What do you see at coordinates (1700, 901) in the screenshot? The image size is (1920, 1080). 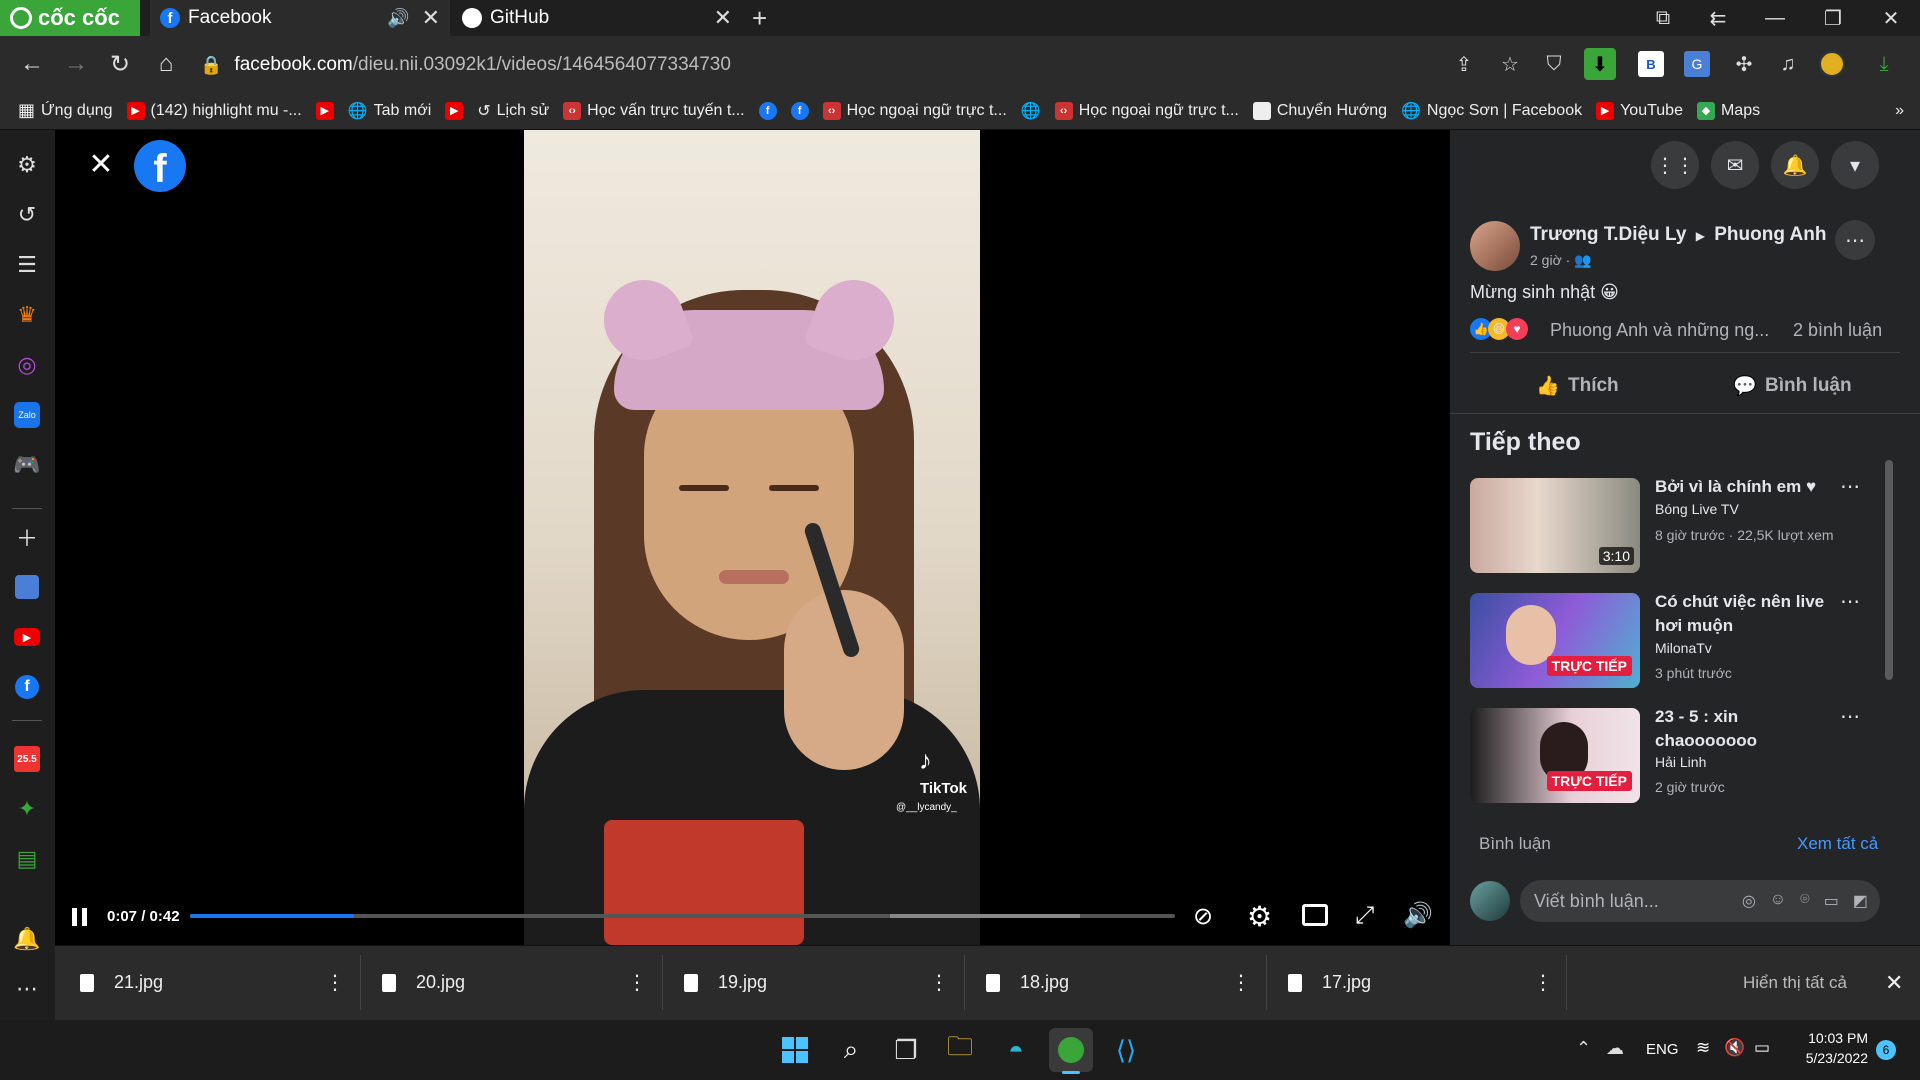 I see `comment-input: Viết bình luận... ◎ ☺ ⌾ ▭ ◩` at bounding box center [1700, 901].